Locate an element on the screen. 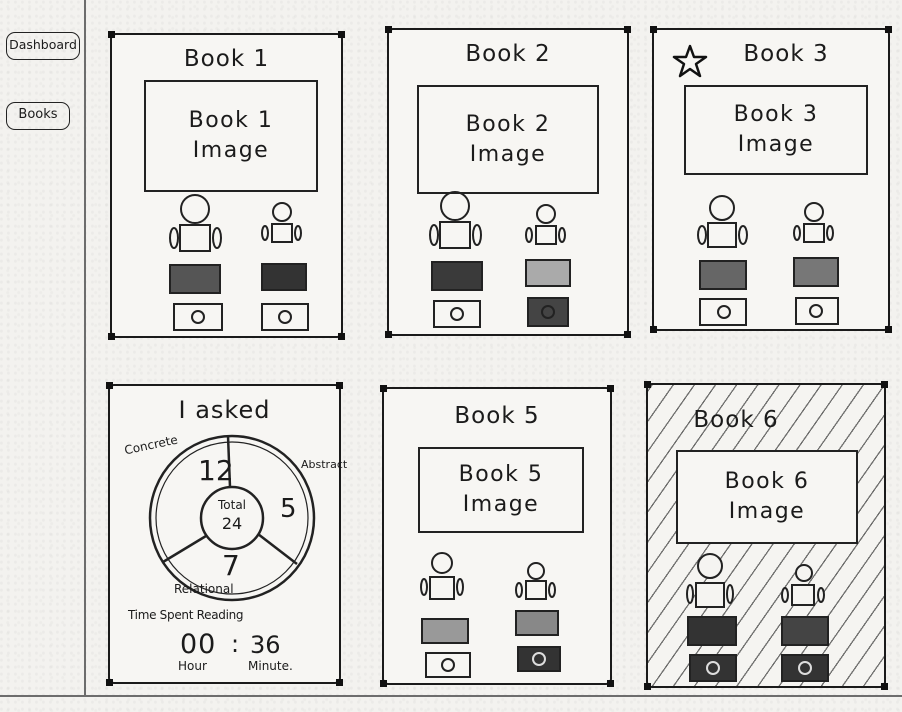 The width and height of the screenshot is (902, 712). book-card-1: Book 1 Book 1 Image is located at coordinates (226, 185).